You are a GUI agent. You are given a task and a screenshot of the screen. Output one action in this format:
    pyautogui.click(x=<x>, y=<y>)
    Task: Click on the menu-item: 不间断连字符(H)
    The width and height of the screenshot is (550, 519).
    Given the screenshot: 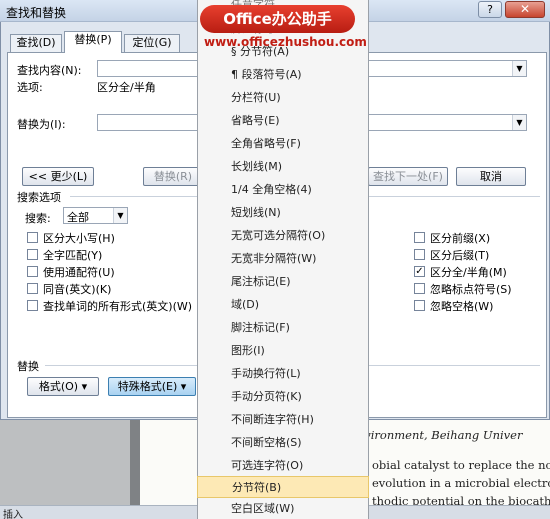 What is the action you would take?
    pyautogui.click(x=283, y=420)
    